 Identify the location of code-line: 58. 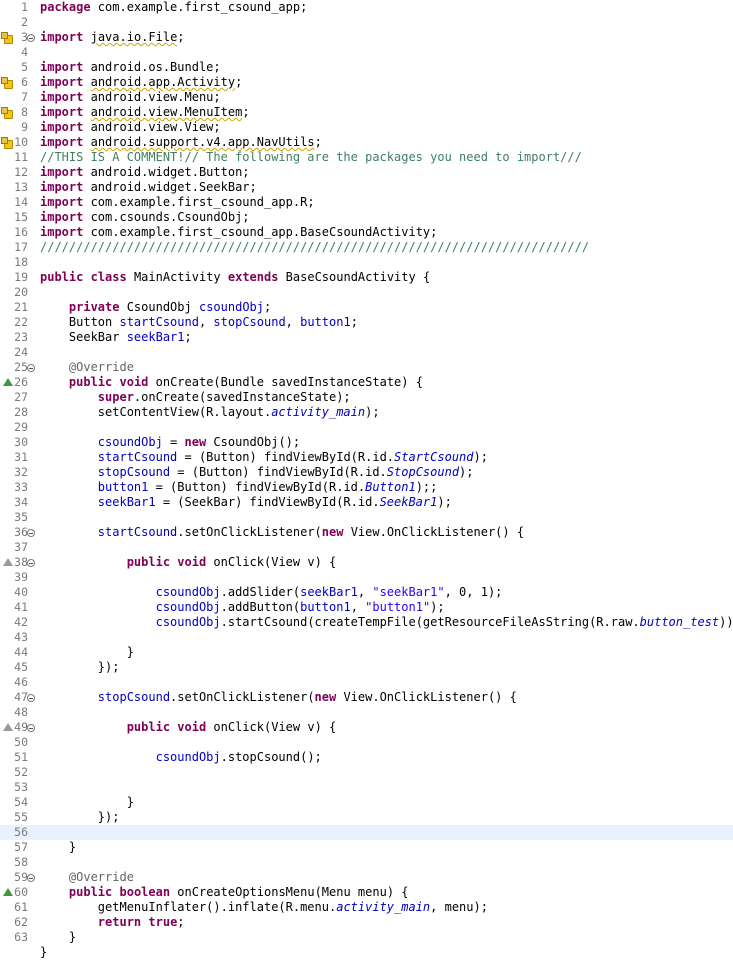
(366, 862).